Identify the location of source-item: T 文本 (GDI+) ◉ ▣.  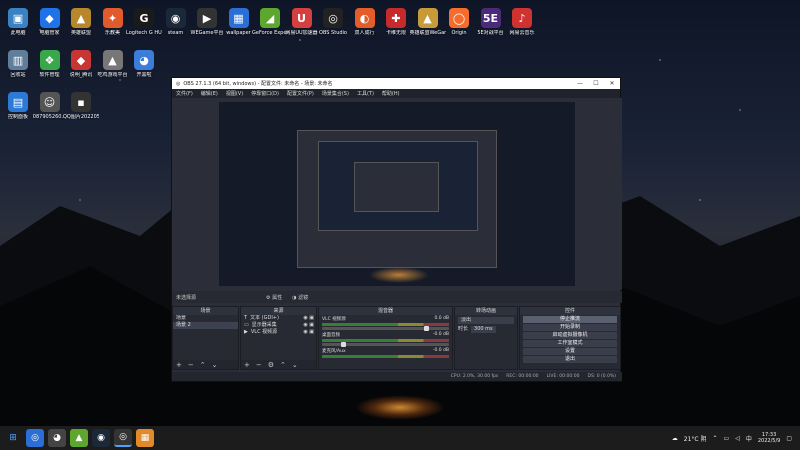
(278, 318).